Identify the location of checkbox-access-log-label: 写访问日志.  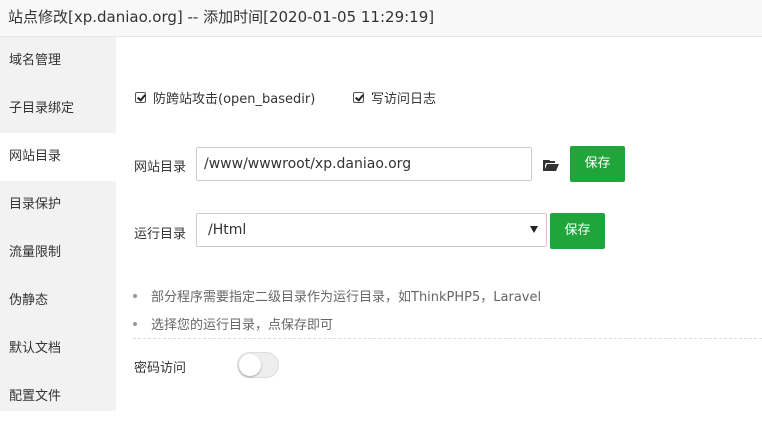
(404, 99).